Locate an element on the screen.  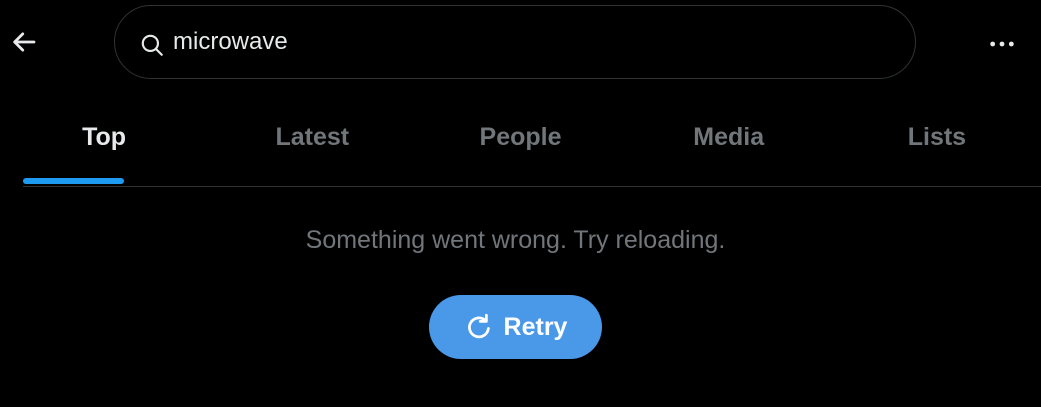
tabs-divider is located at coordinates (532, 186).